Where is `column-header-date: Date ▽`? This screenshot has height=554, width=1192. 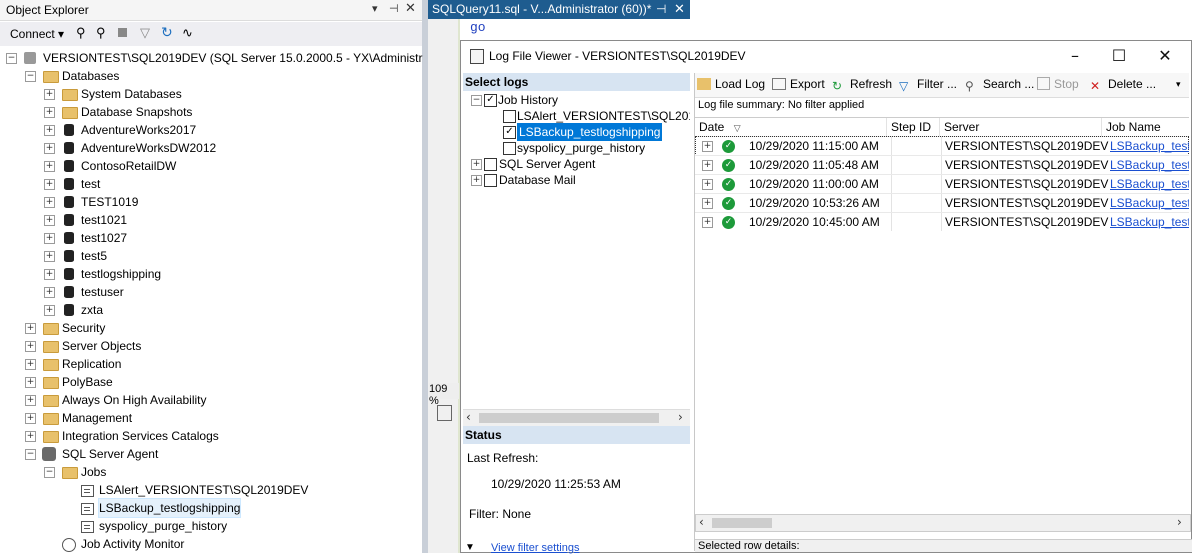
column-header-date: Date ▽ is located at coordinates (791, 127).